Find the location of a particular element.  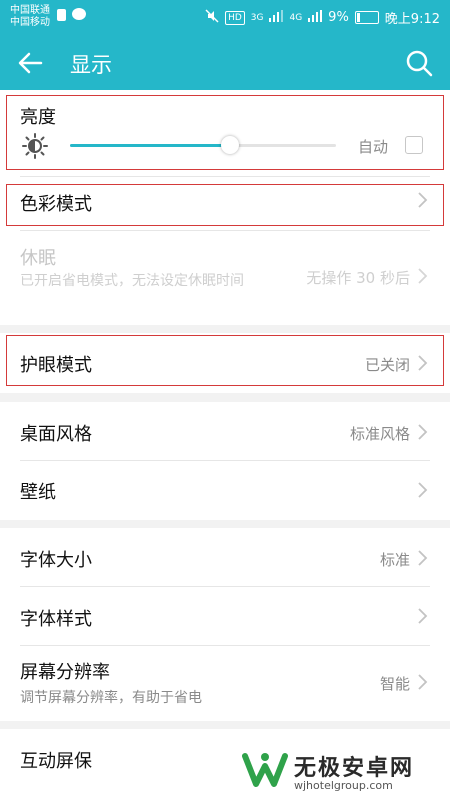

watermark-url: wjhotelgroup.com is located at coordinates (343, 785).